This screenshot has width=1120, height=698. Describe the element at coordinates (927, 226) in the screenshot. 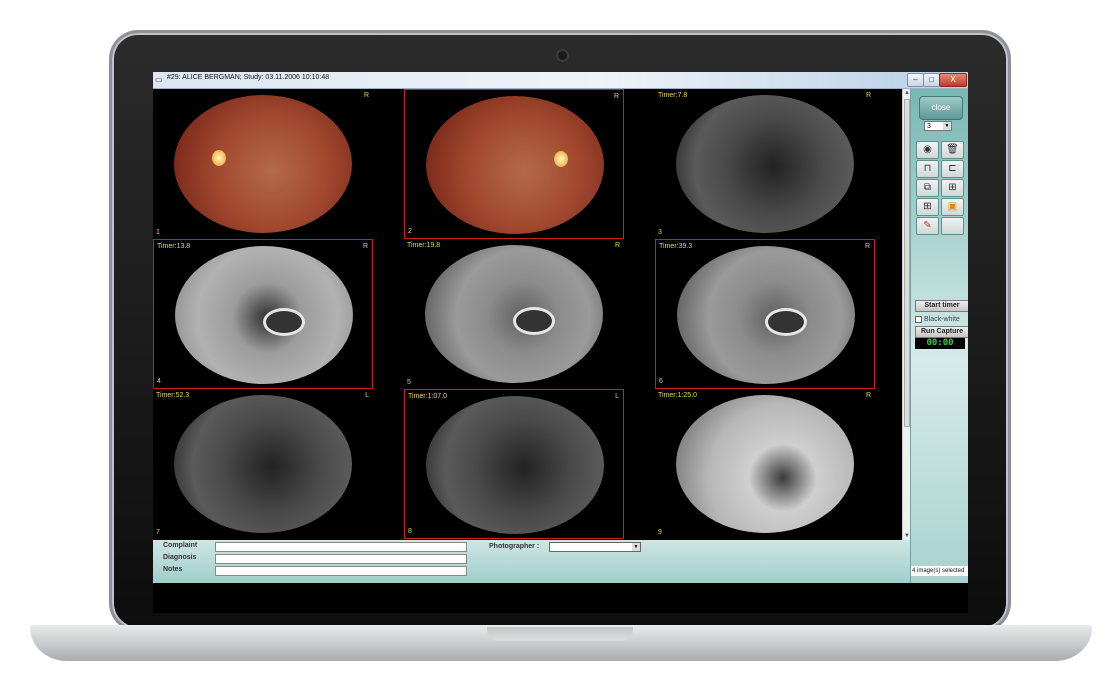

I see `edit-icon: ✎` at that location.